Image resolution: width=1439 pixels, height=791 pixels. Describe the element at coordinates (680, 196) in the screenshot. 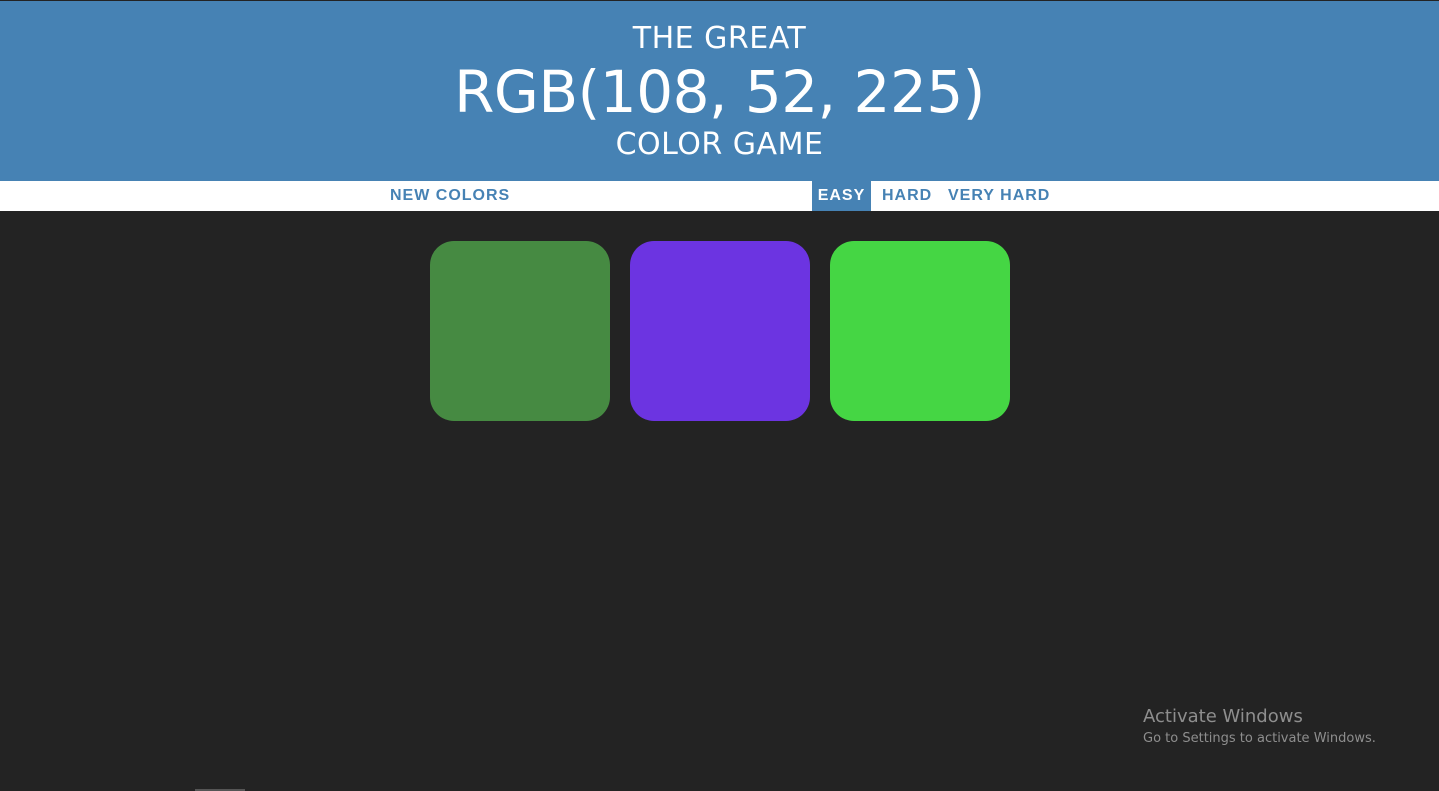

I see `status-message` at that location.